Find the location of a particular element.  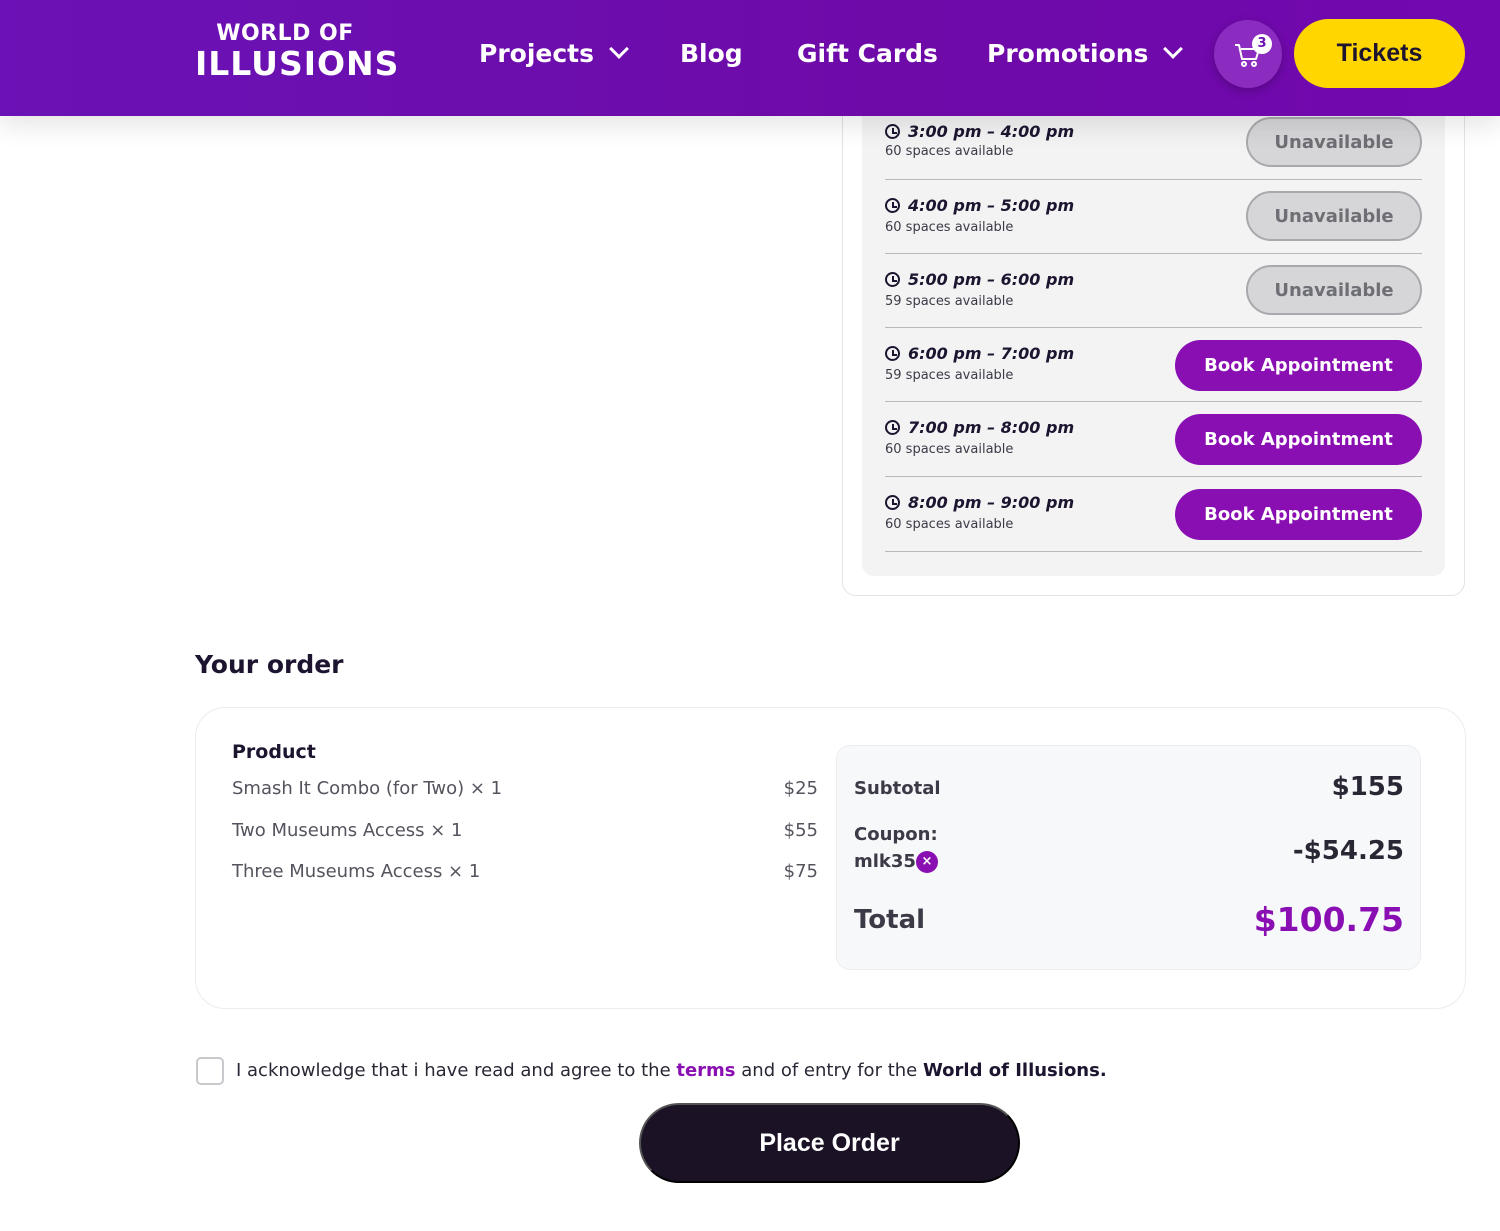

coupon-label: Coupon: is located at coordinates (896, 834).